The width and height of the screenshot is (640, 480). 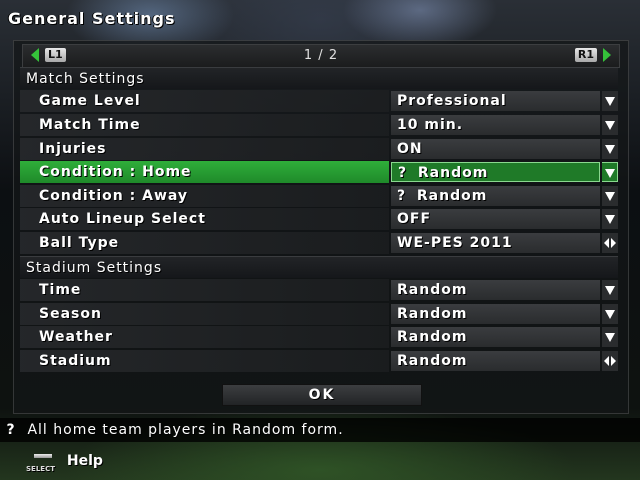 I want to click on setting-row-auto-lineup-select: Auto Lineup Select OFF, so click(x=319, y=219).